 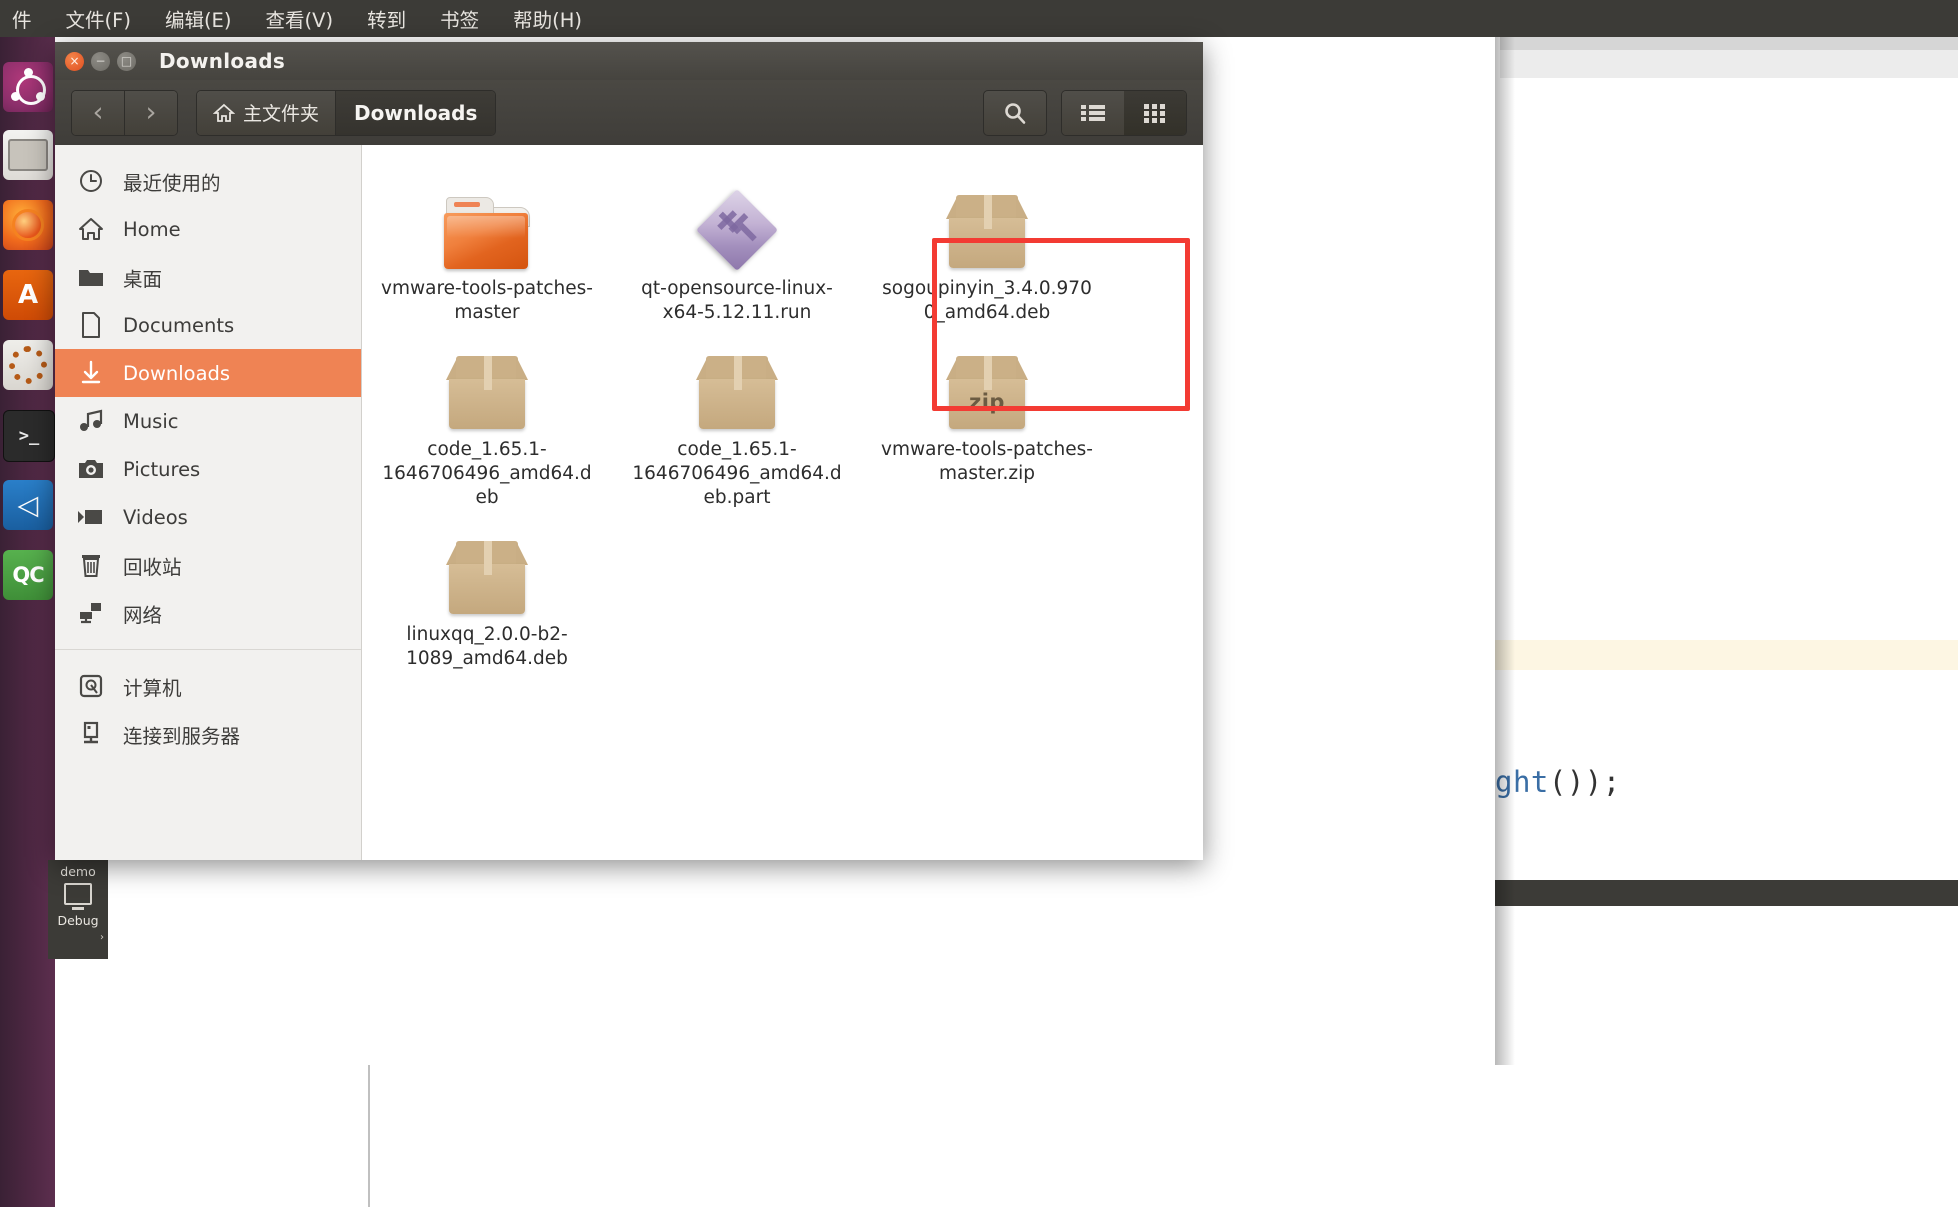 I want to click on sidebar-item-videos: Videos, so click(x=208, y=517).